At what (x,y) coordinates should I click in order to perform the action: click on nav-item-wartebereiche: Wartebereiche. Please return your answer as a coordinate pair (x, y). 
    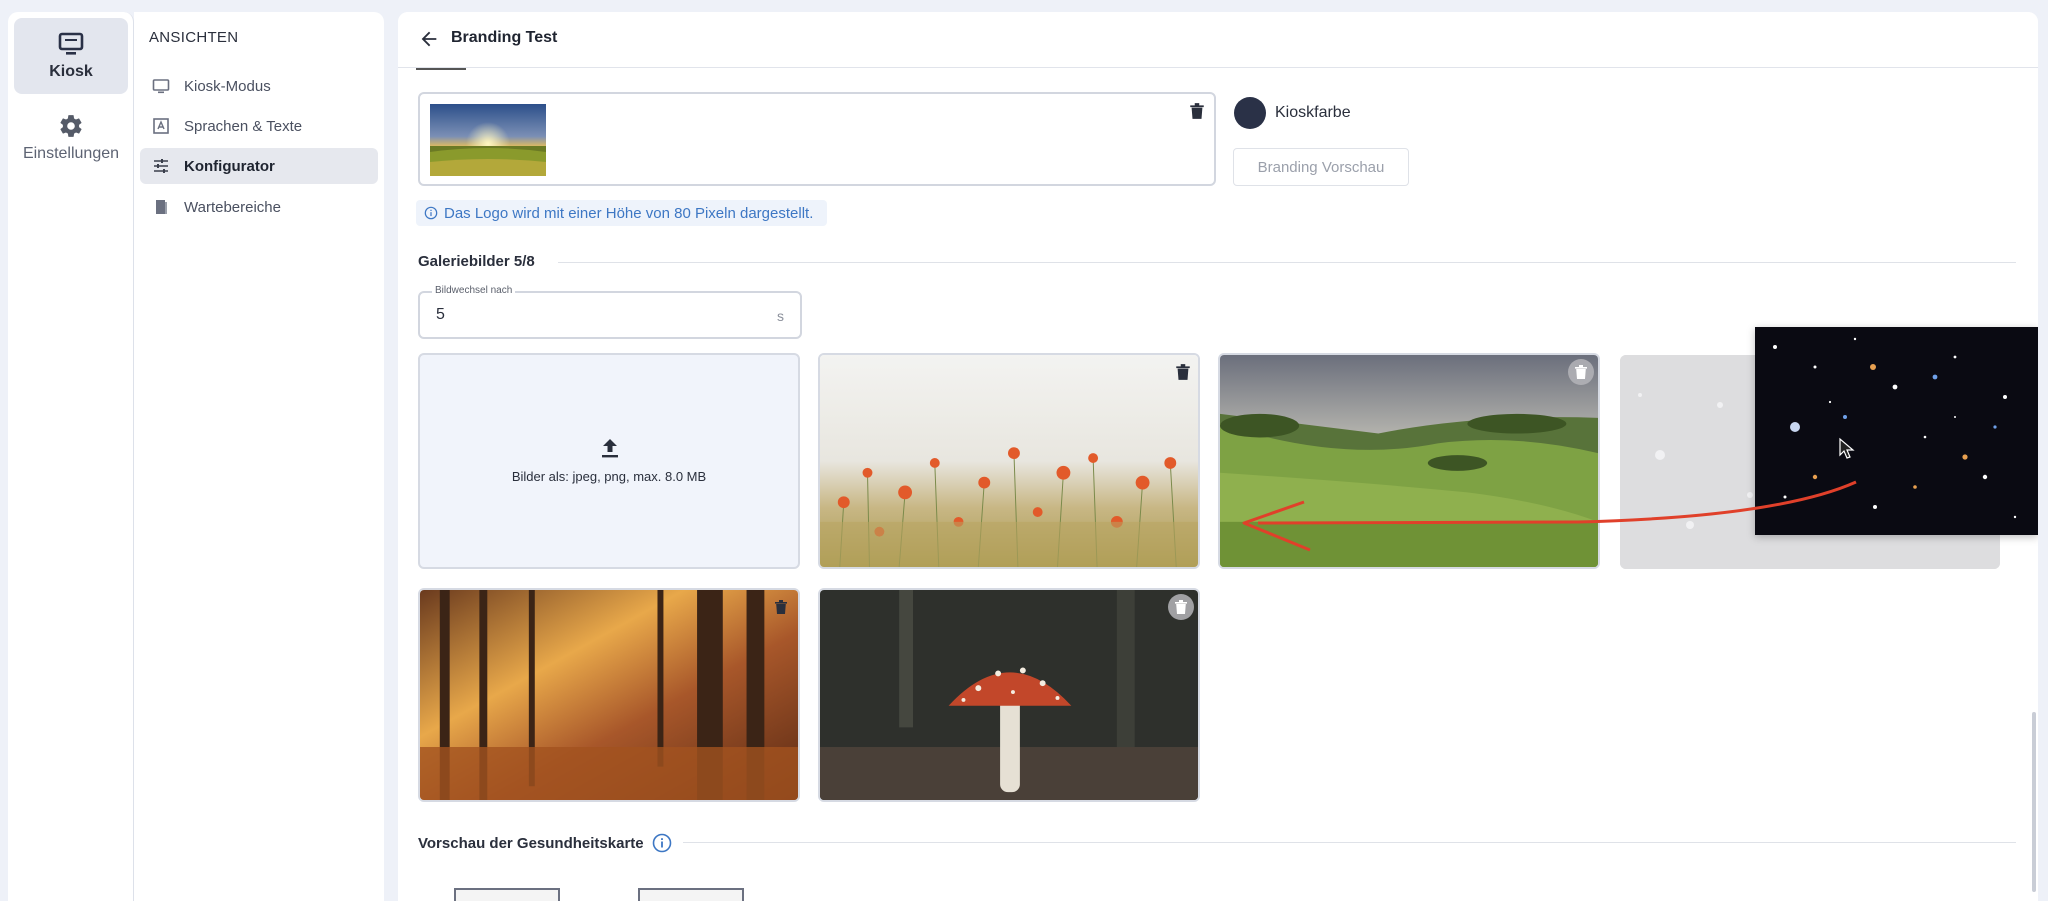
    Looking at the image, I should click on (259, 207).